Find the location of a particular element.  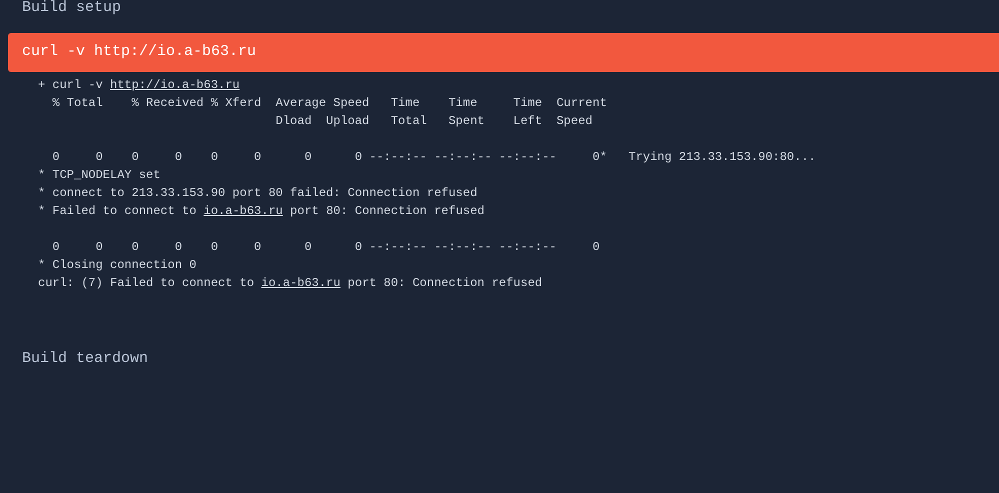

log-line: * Failed to connect to io.a-b63.ru port 80: Connection refused is located at coordinates (261, 211).